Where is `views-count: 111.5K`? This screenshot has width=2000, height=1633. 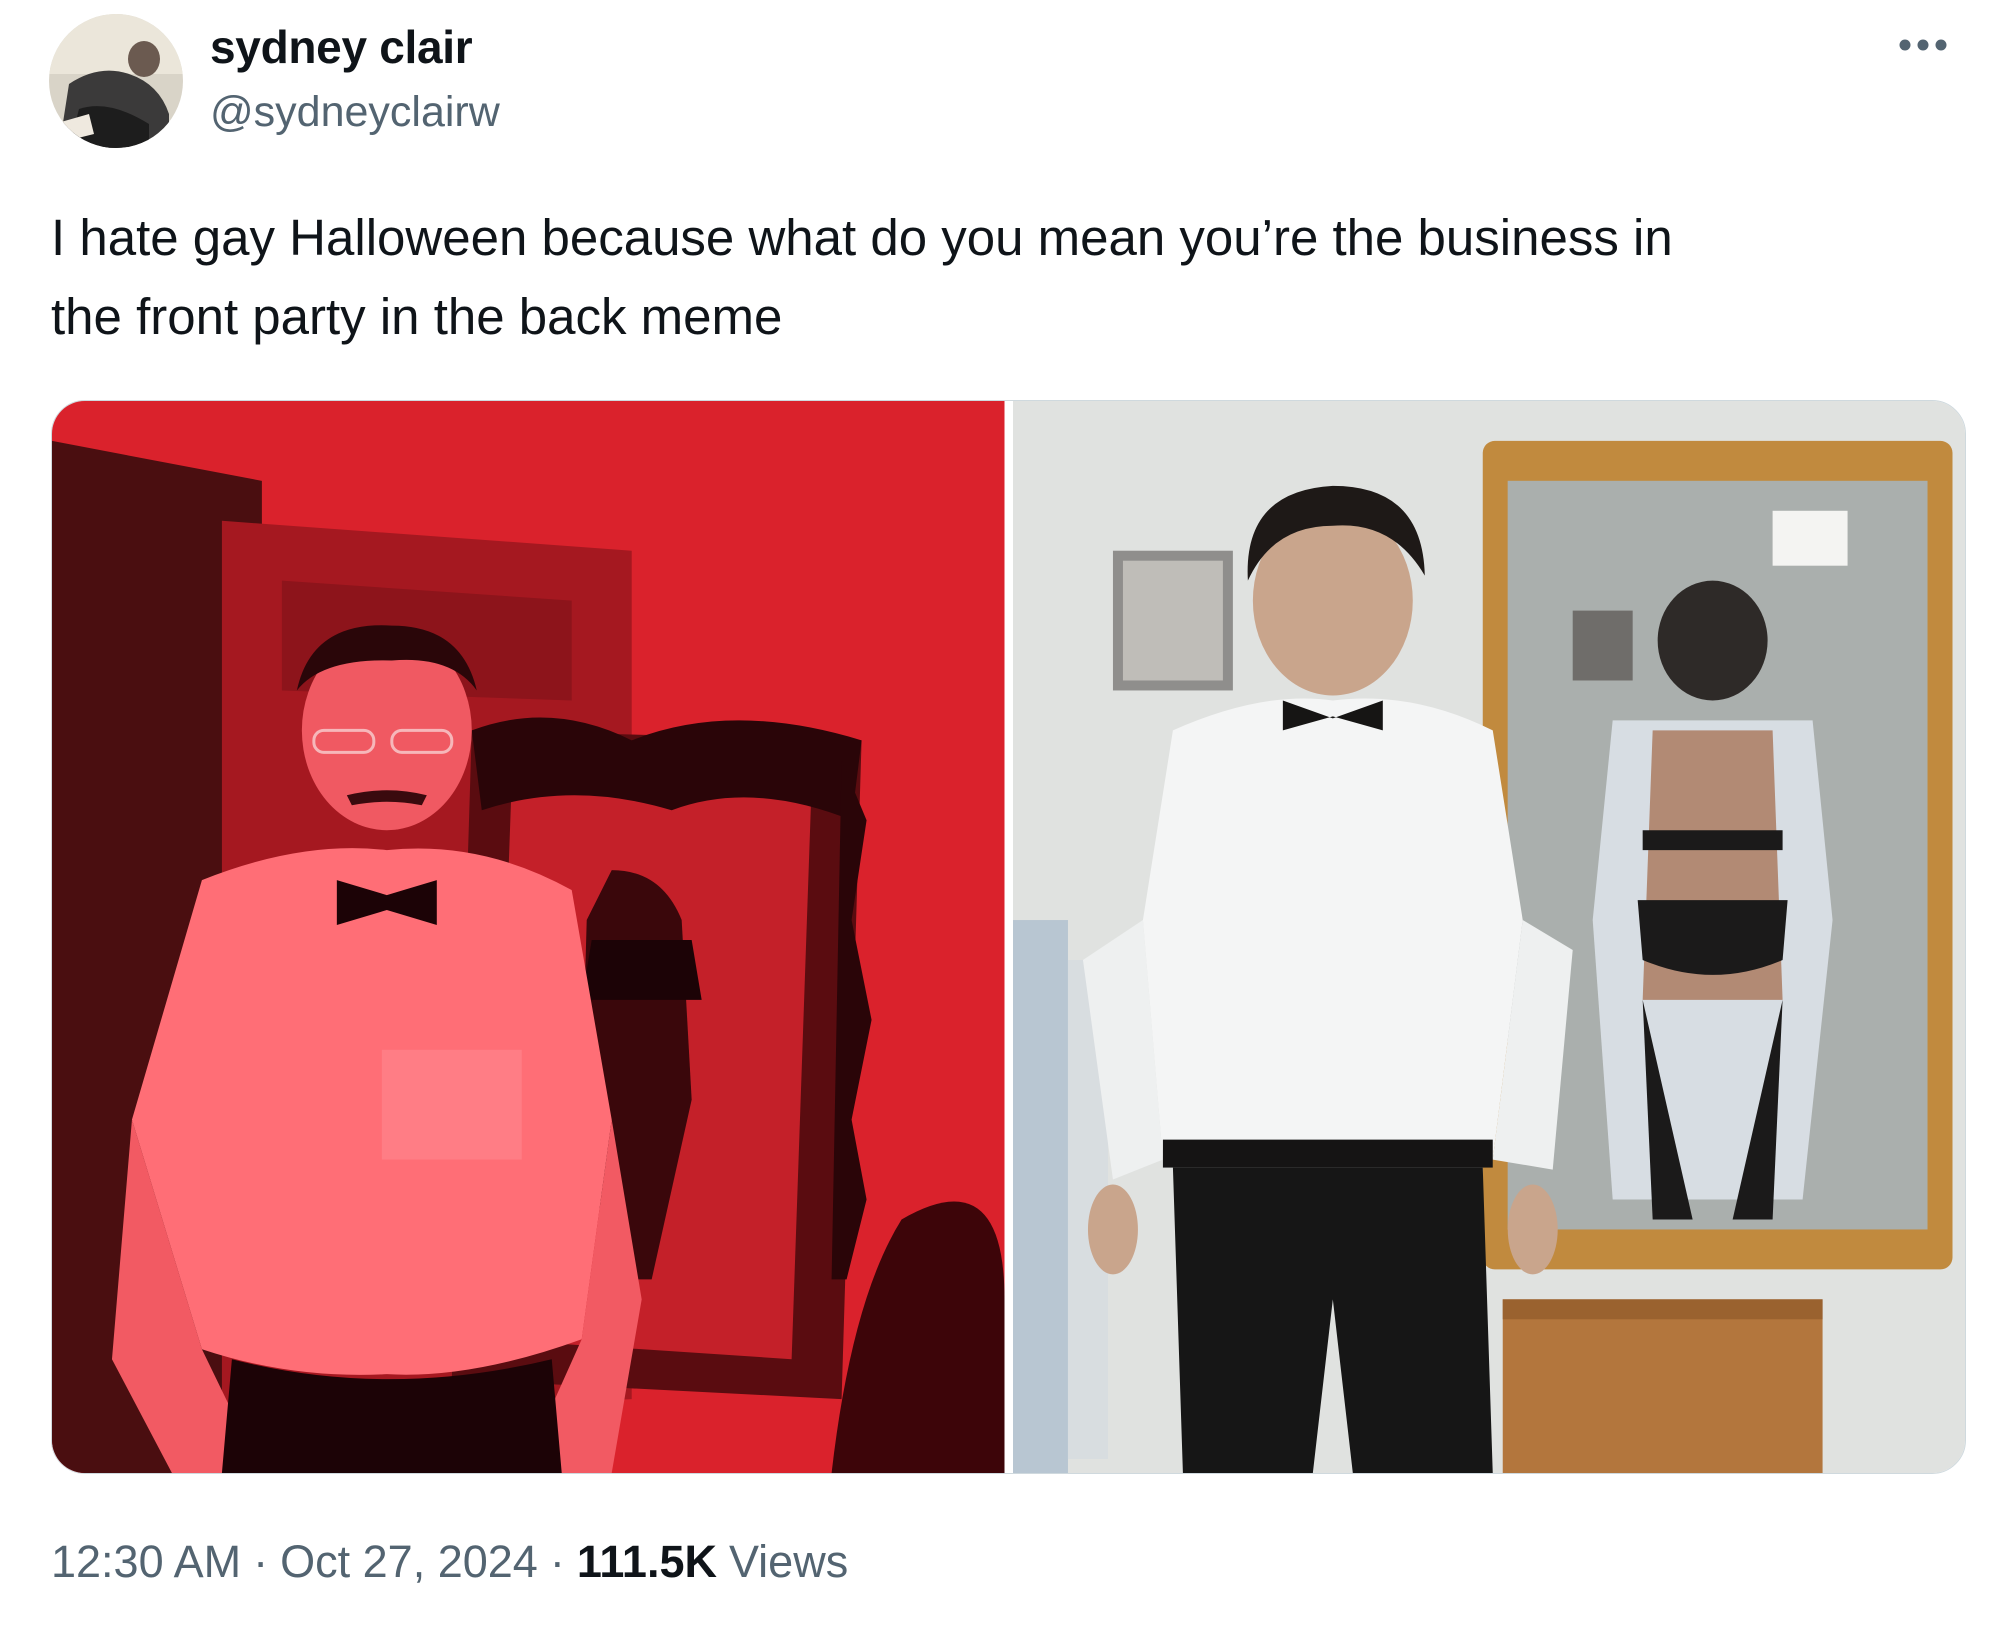 views-count: 111.5K is located at coordinates (647, 1562).